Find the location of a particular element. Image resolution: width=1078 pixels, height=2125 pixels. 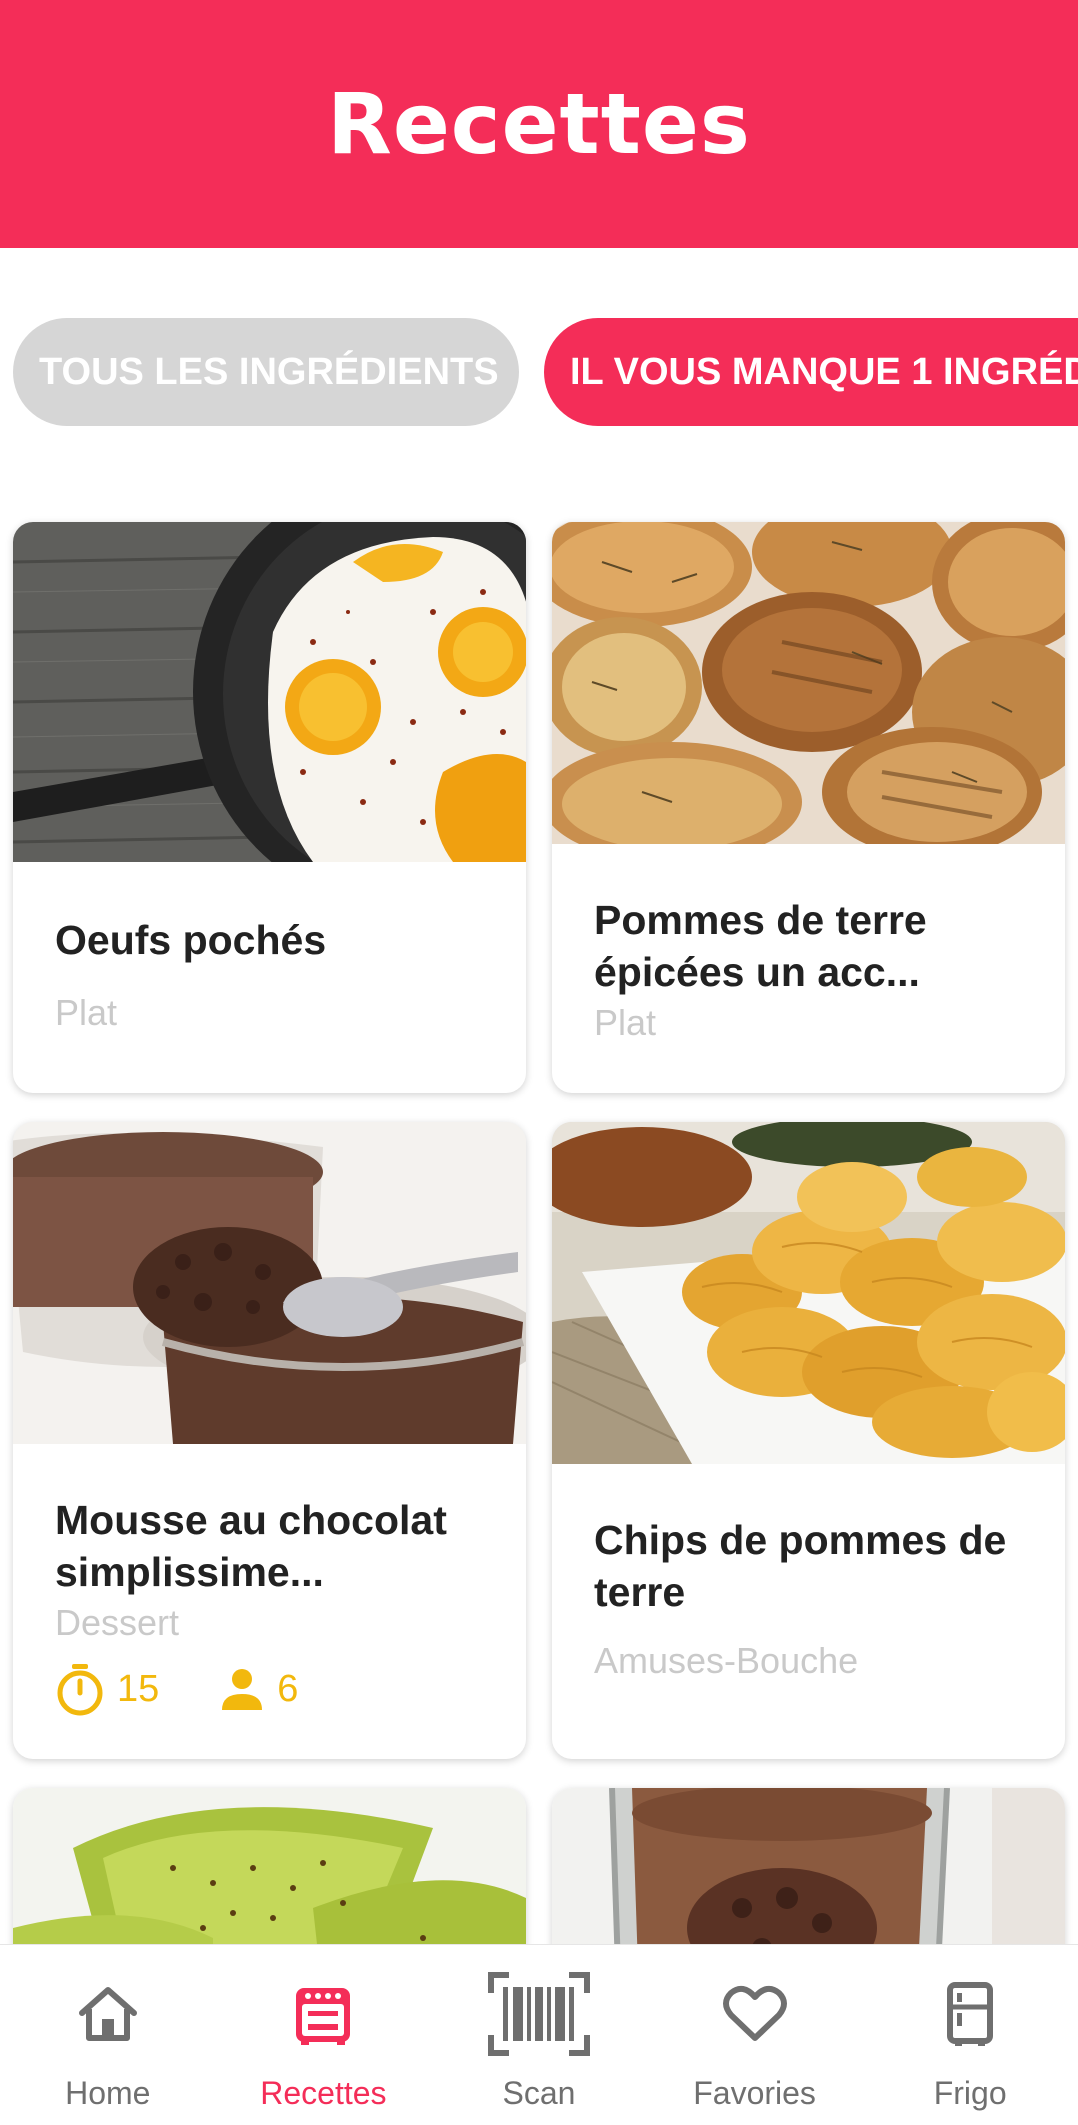

servings-count: 6 is located at coordinates (288, 1688).